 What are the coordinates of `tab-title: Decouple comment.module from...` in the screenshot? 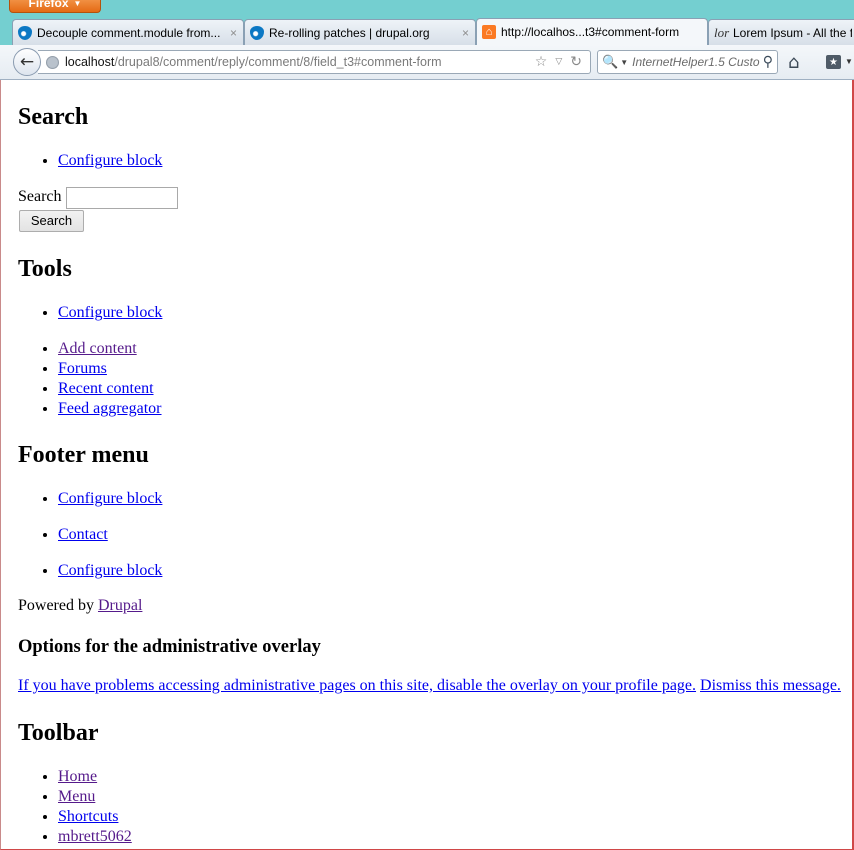 It's located at (129, 32).